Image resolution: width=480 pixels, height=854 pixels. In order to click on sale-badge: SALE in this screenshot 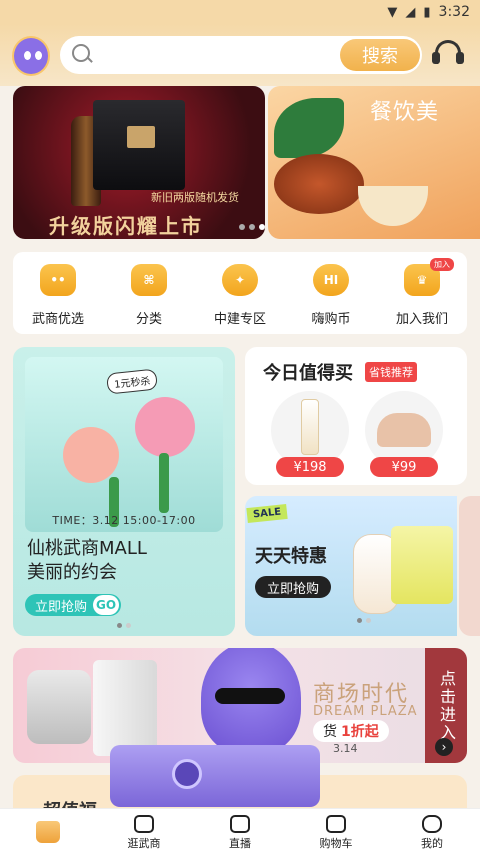, I will do `click(267, 513)`.